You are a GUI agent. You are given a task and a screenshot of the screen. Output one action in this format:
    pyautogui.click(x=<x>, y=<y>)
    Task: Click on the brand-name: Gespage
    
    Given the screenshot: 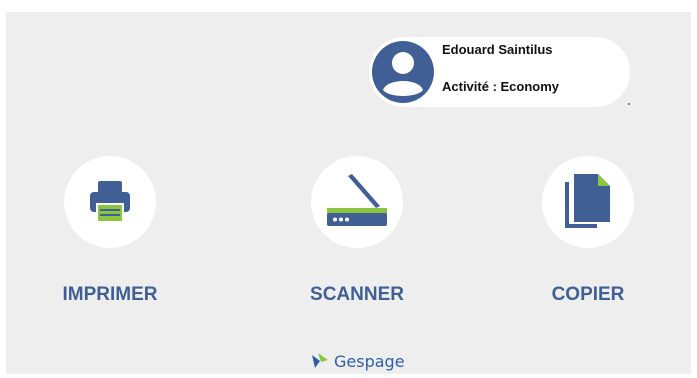 What is the action you would take?
    pyautogui.click(x=369, y=361)
    